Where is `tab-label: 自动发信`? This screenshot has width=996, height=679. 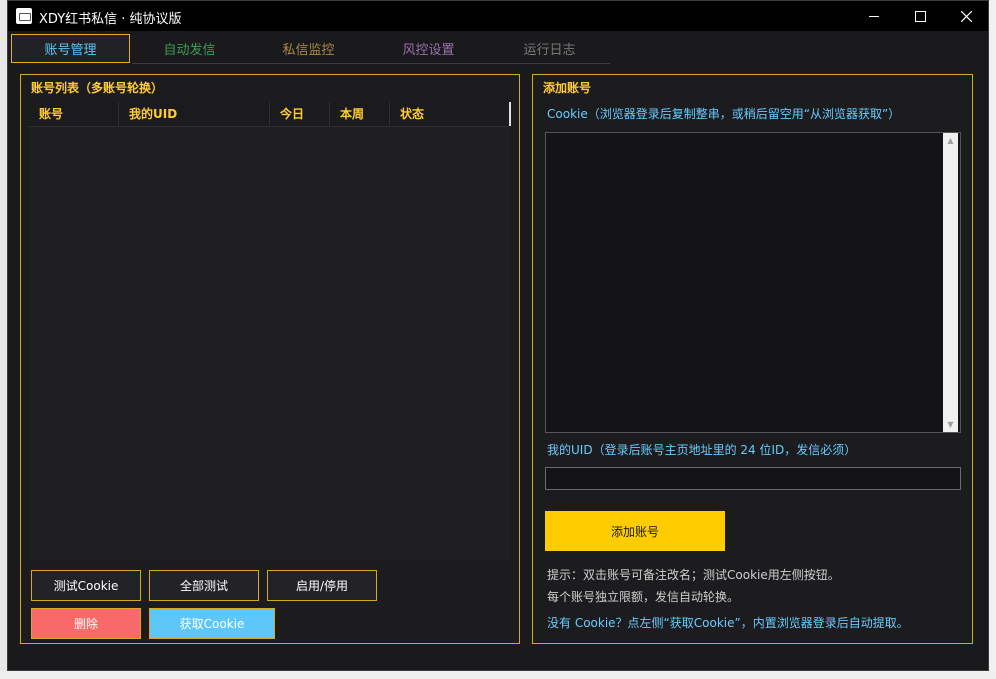
tab-label: 自动发信 is located at coordinates (189, 50).